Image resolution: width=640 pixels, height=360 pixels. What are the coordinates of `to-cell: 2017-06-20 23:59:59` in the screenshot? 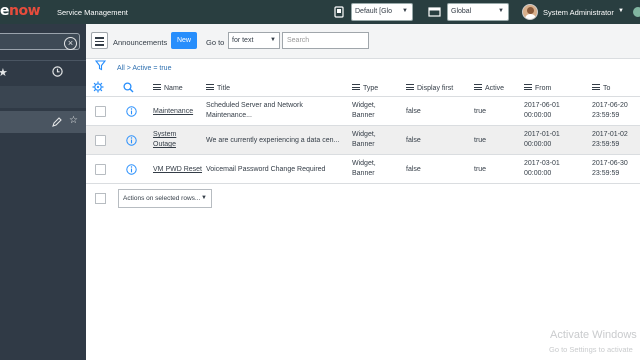 It's located at (610, 110).